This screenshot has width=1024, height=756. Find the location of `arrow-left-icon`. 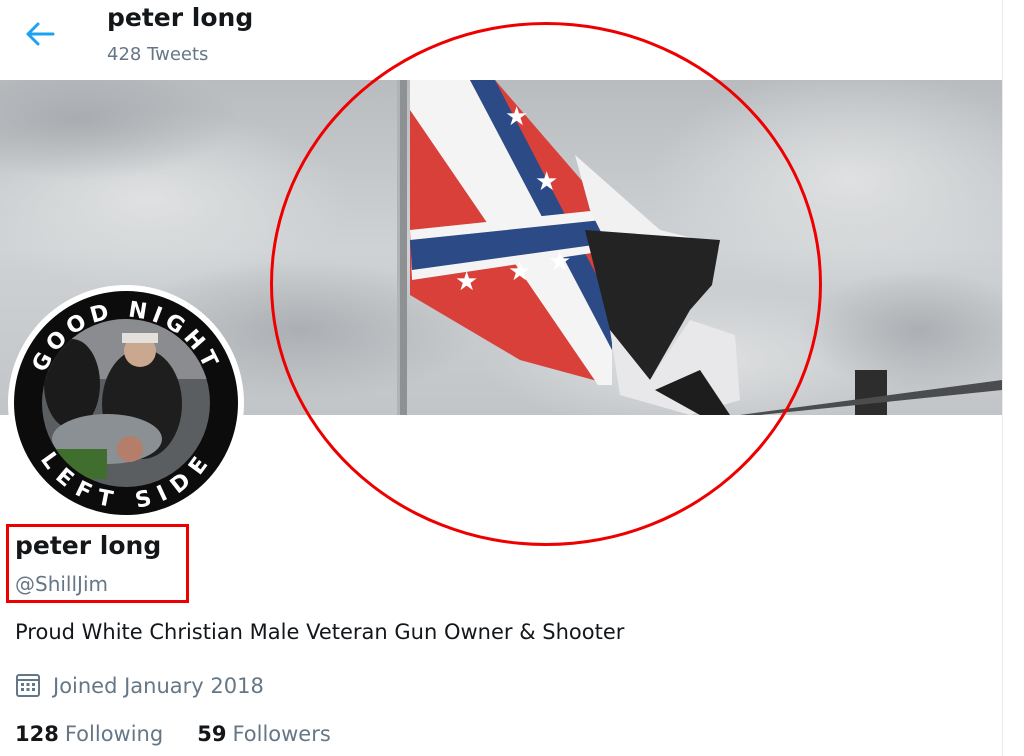

arrow-left-icon is located at coordinates (40, 34).